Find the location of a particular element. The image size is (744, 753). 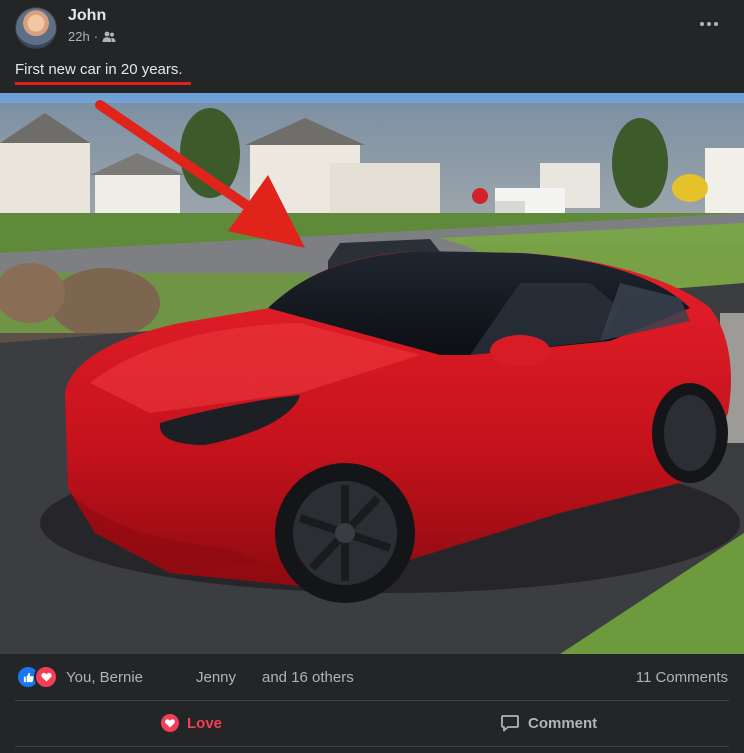

caption-underline-annotation is located at coordinates (103, 83).